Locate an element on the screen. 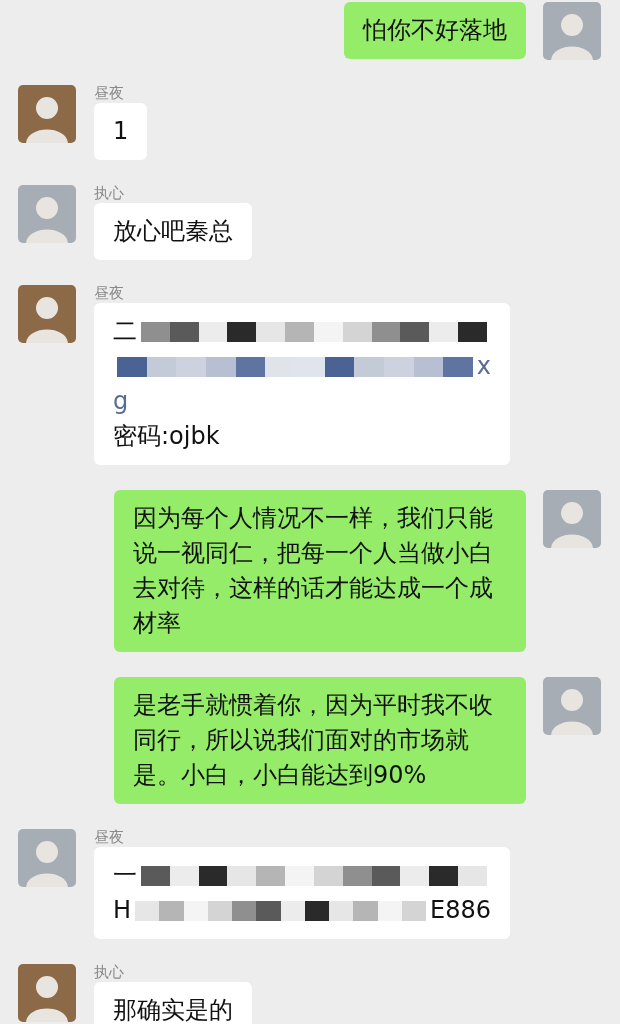 This screenshot has width=620, height=1024. message-bubble: 那确实是的 is located at coordinates (173, 1003).